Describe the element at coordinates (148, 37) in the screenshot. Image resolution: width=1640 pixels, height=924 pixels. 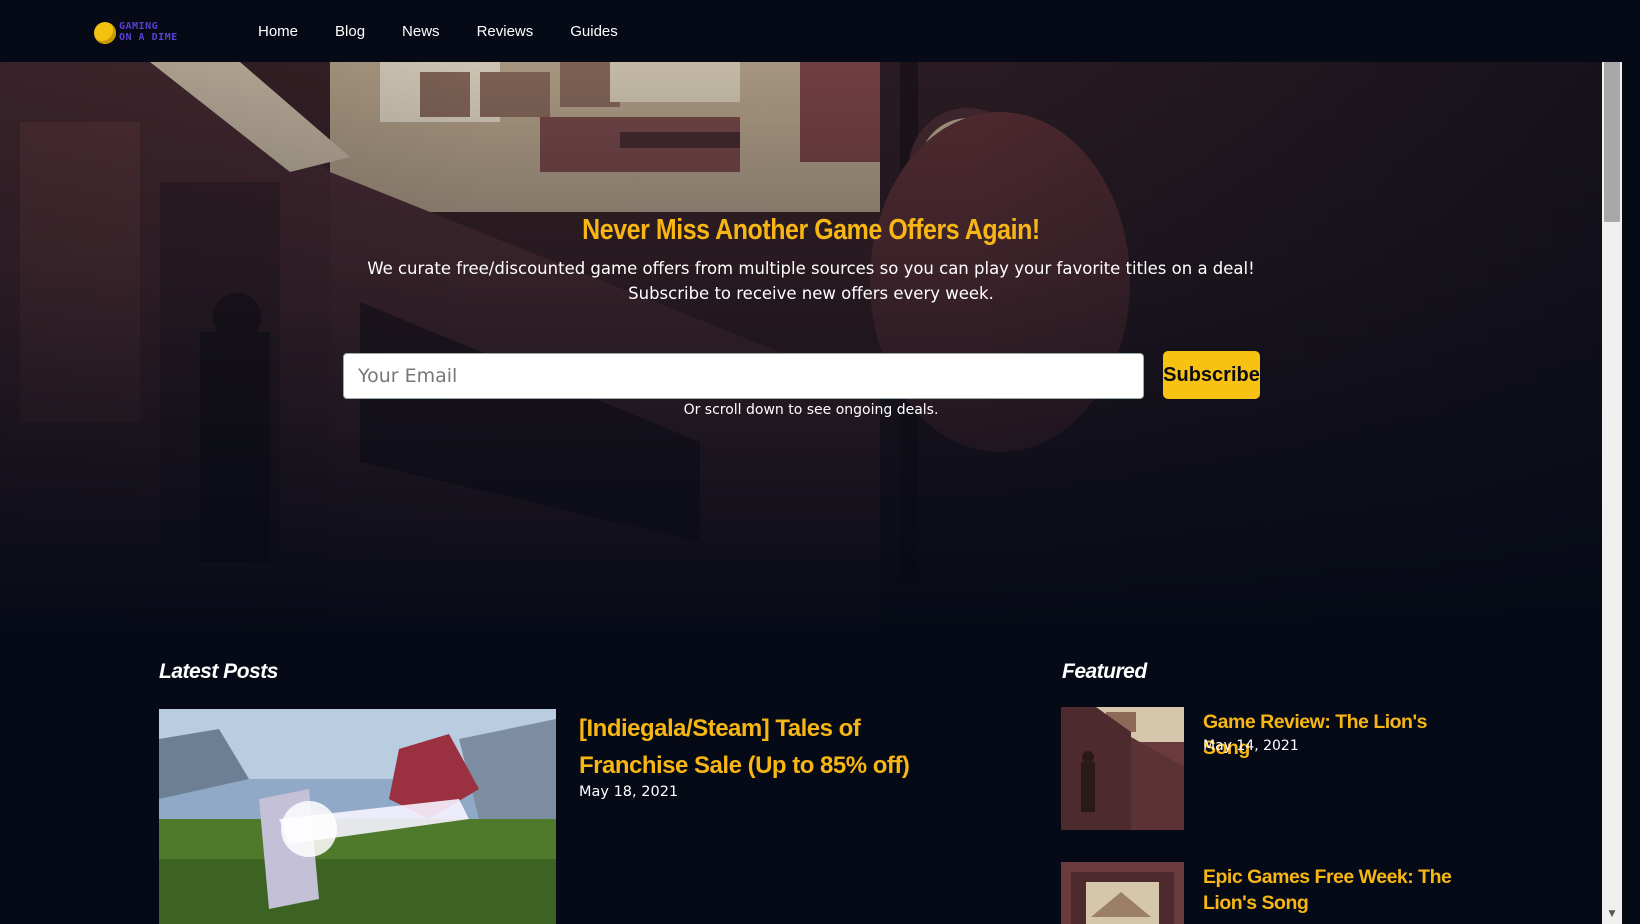
I see `logo-line-2: ON A DIME` at that location.